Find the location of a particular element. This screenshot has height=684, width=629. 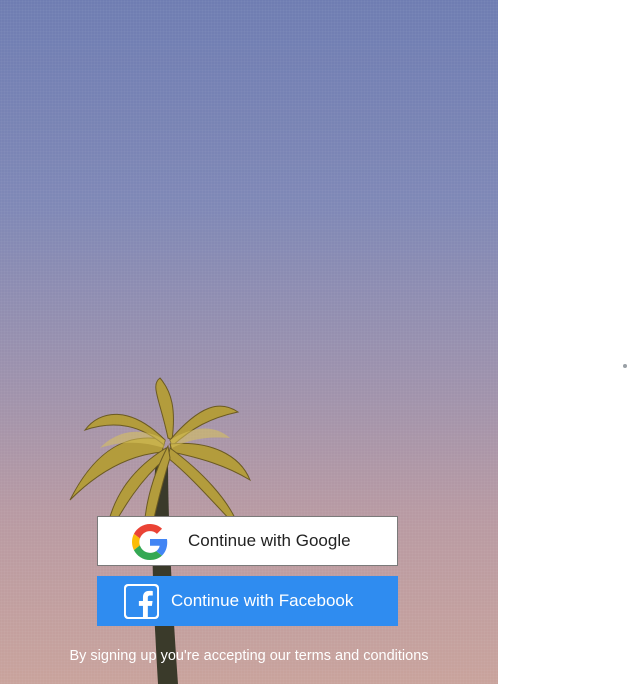

continue-with-google-button: Continue with Google is located at coordinates (247, 541).